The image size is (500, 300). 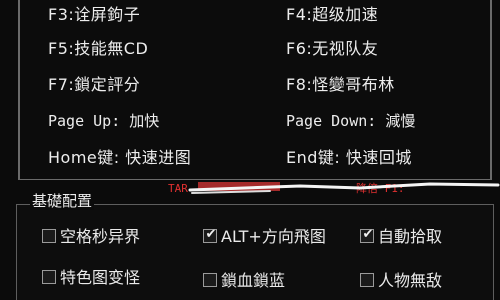 What do you see at coordinates (100, 277) in the screenshot?
I see `option-label: 特色图变怪` at bounding box center [100, 277].